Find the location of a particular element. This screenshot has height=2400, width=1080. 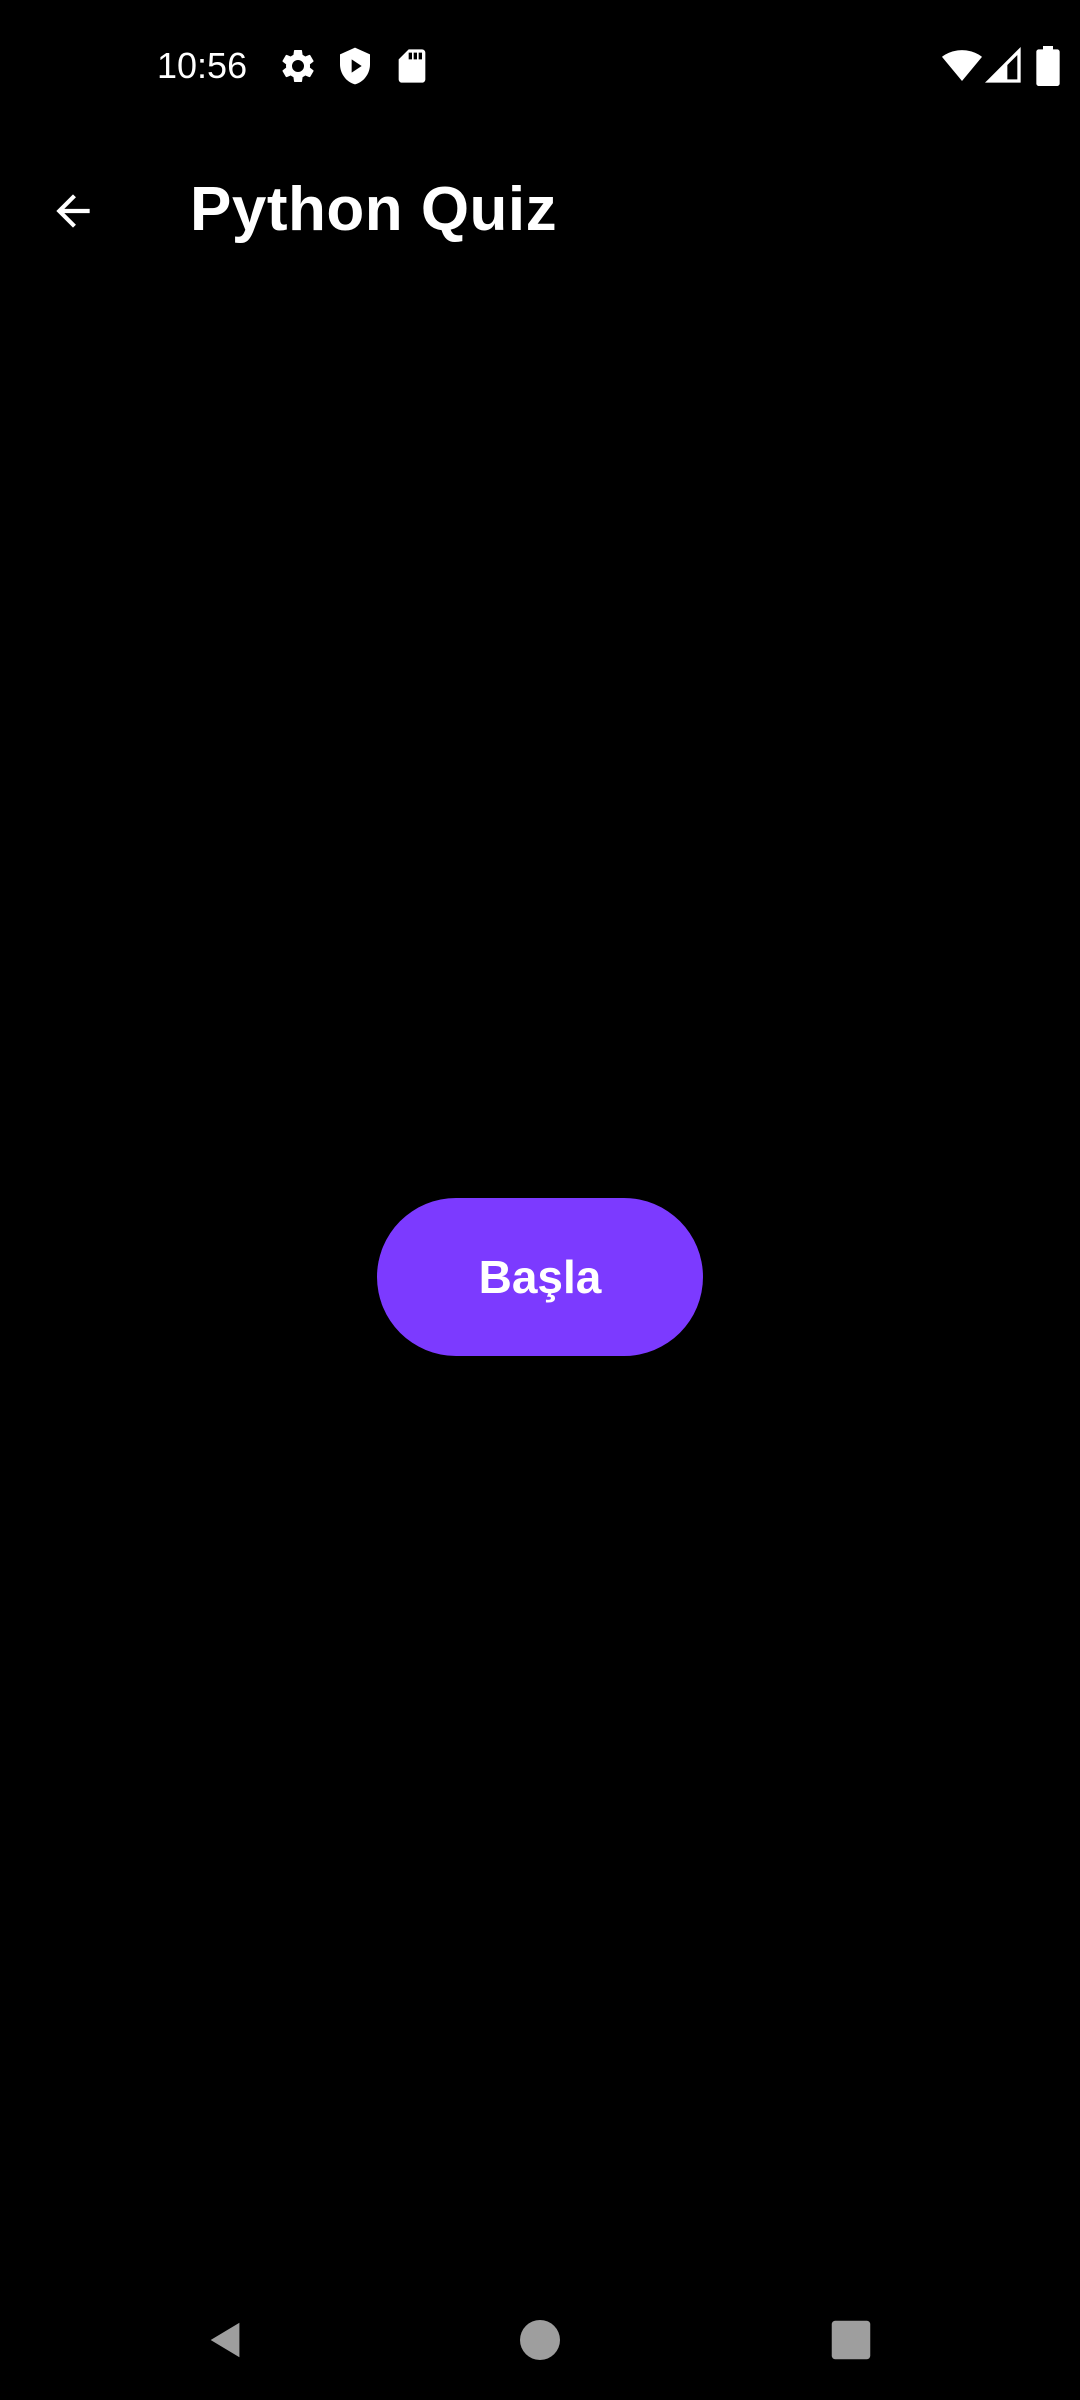

start-button: Başla is located at coordinates (540, 1277).